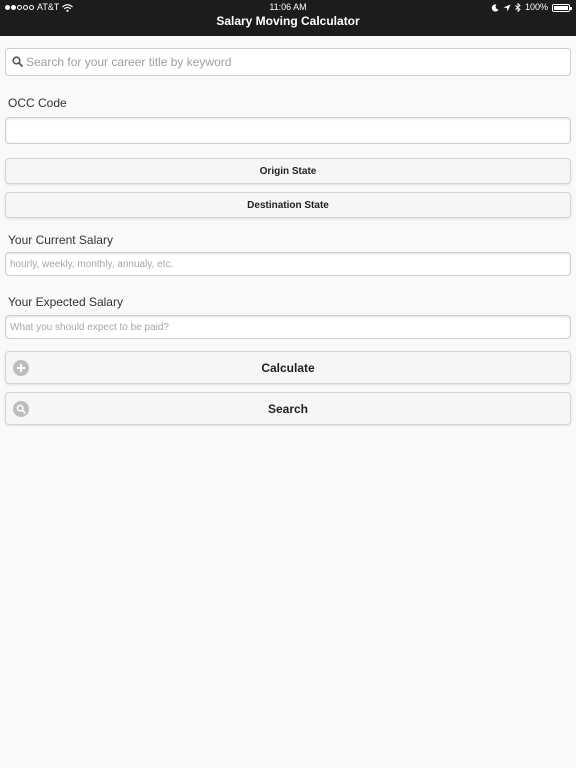 The image size is (576, 768). Describe the element at coordinates (288, 327) in the screenshot. I see `expected-salary-input` at that location.